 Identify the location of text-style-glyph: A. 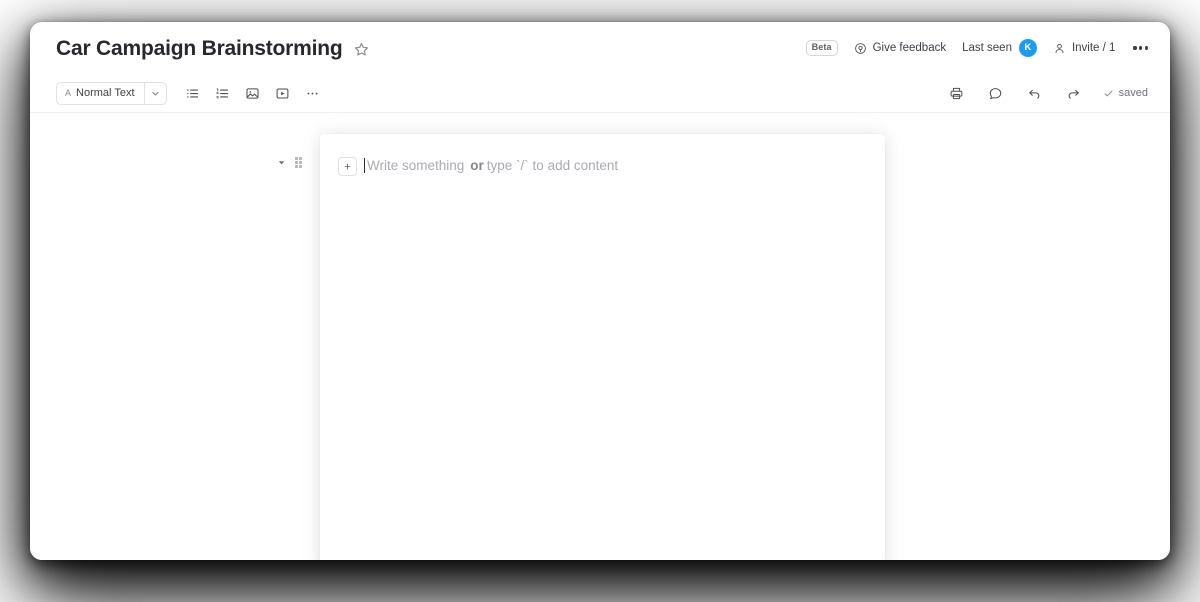
(68, 92).